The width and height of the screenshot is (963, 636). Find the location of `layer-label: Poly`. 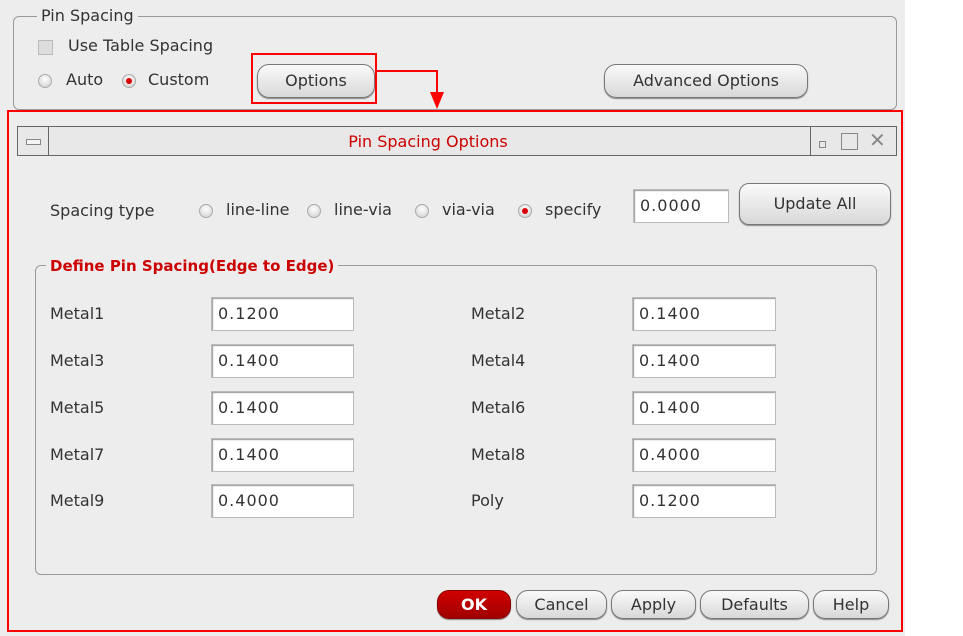

layer-label: Poly is located at coordinates (487, 500).